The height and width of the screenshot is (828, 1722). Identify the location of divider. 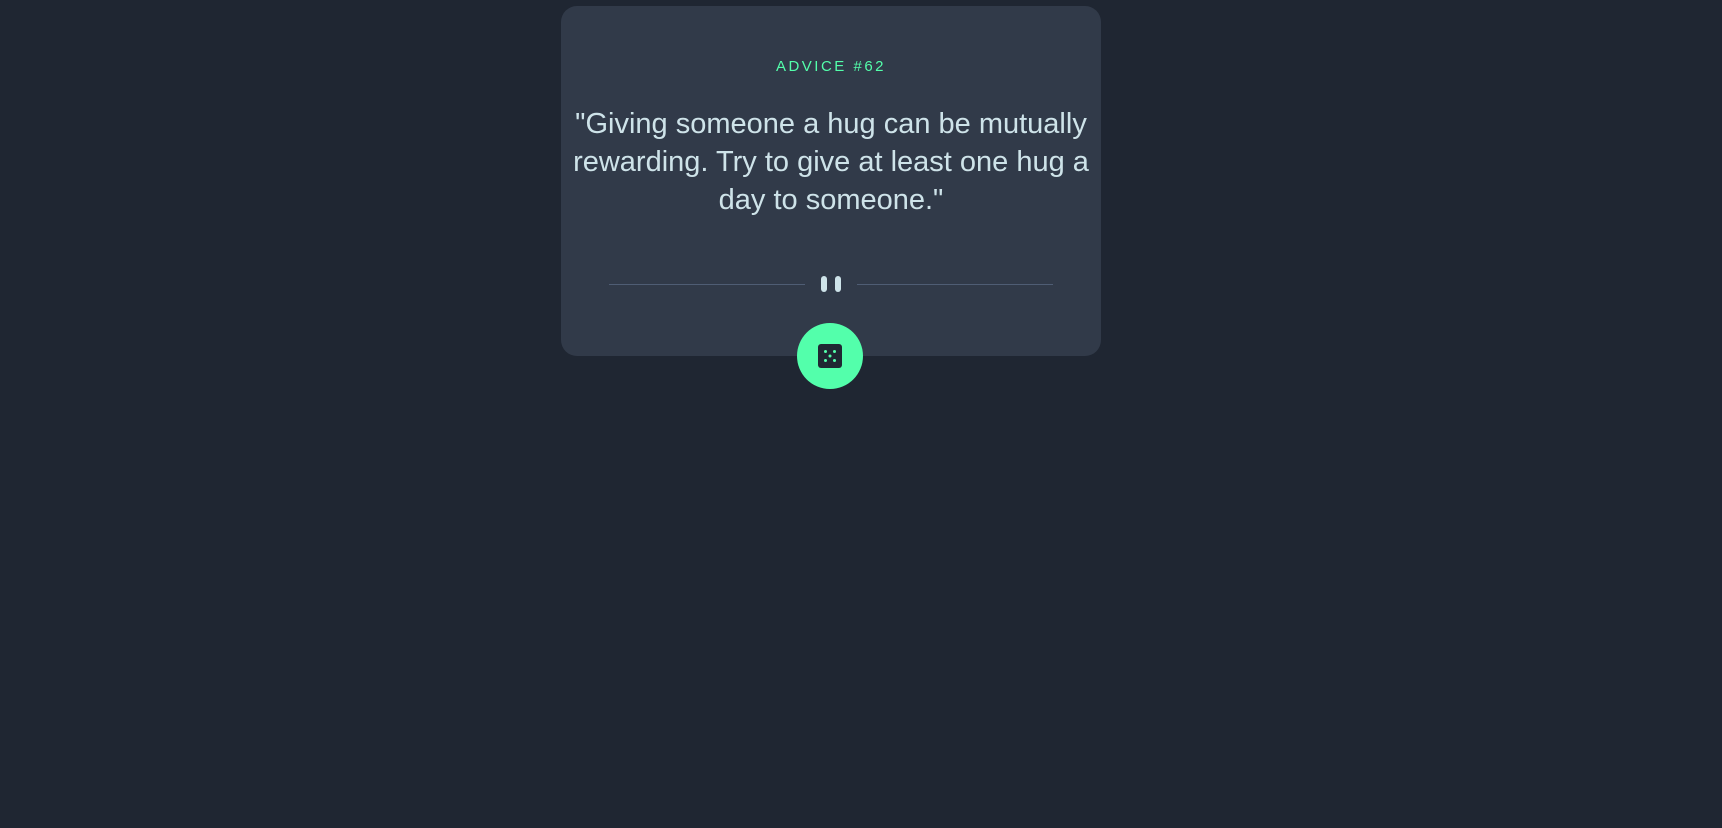
(831, 284).